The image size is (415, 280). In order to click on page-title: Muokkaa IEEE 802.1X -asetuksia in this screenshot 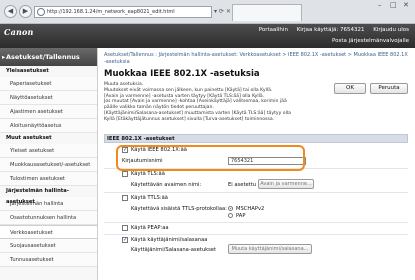, I will do `click(182, 74)`.